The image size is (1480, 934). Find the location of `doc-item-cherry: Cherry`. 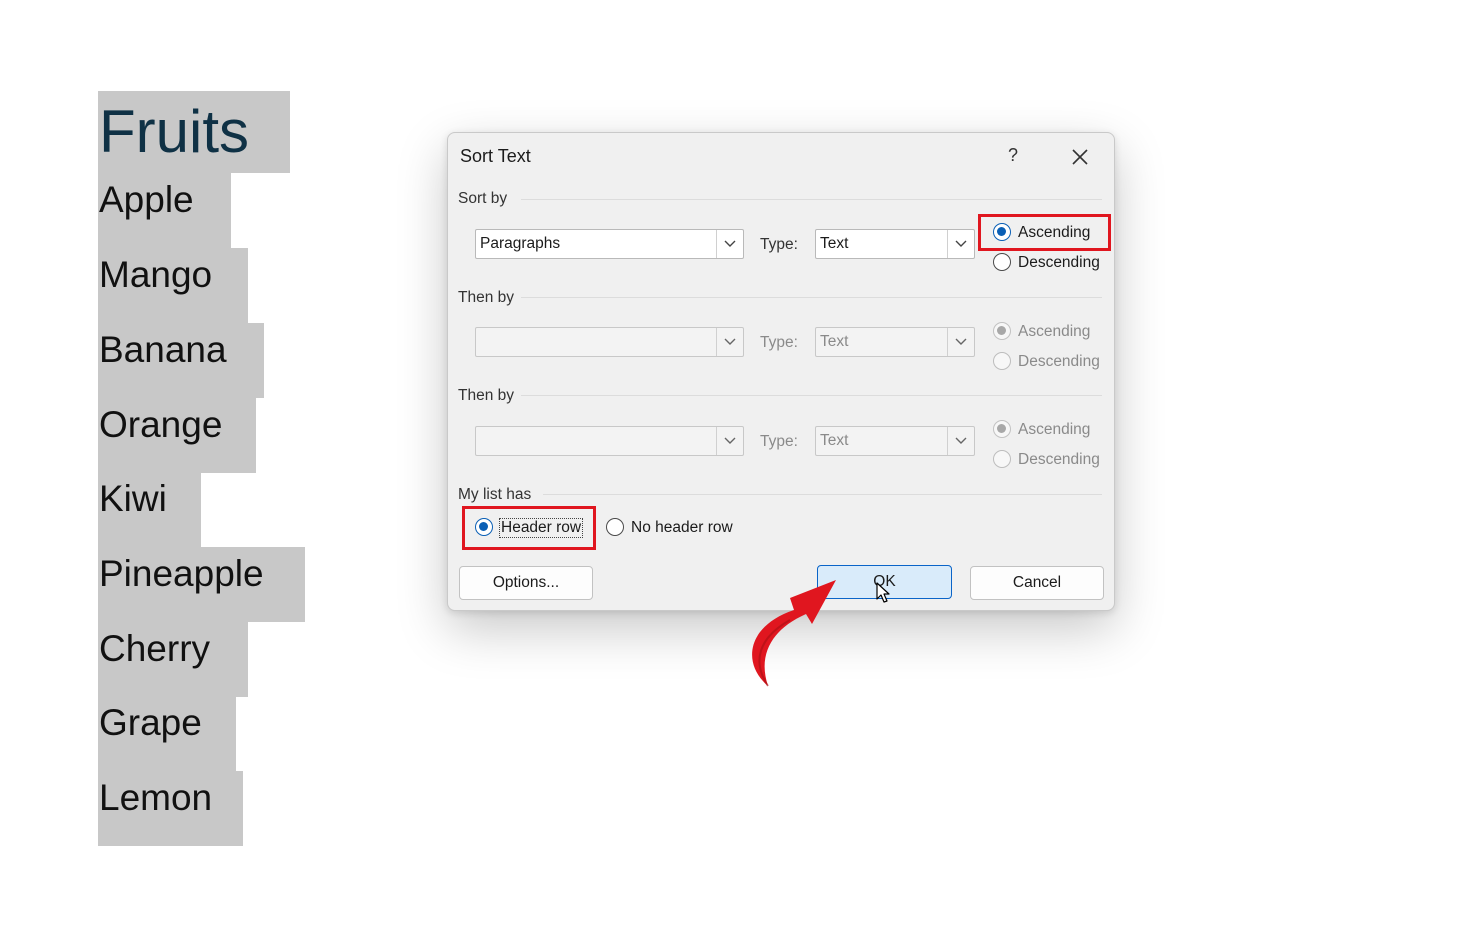

doc-item-cherry: Cherry is located at coordinates (173, 659).